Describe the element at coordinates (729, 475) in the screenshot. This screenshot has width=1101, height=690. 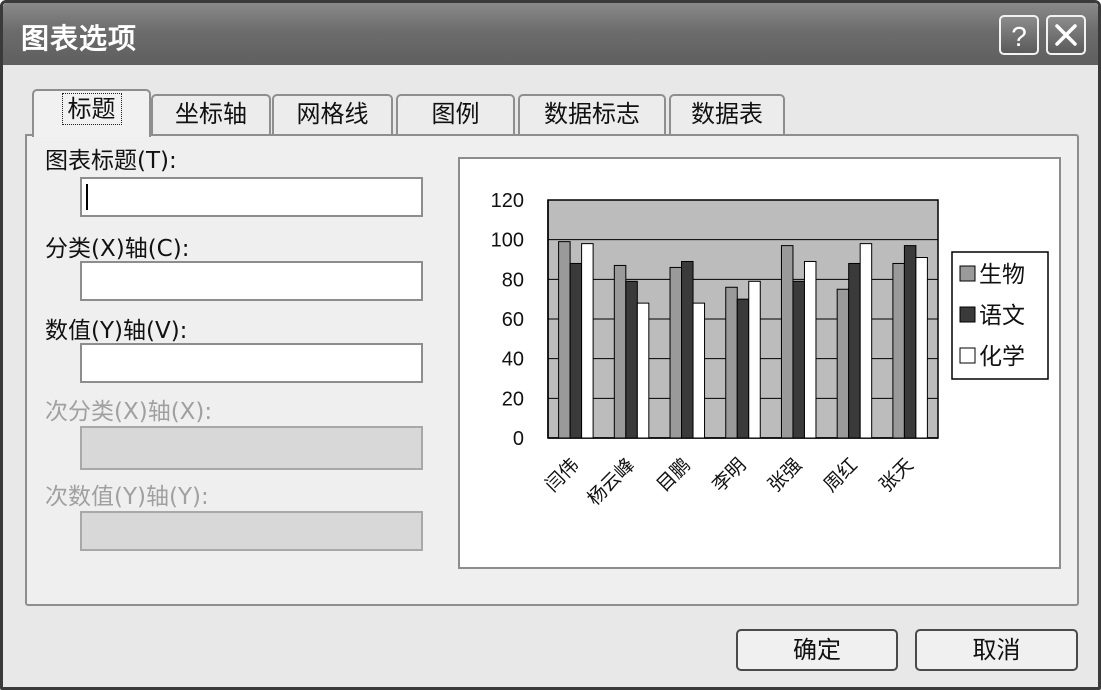
I see `x-tick-label: 李明` at that location.